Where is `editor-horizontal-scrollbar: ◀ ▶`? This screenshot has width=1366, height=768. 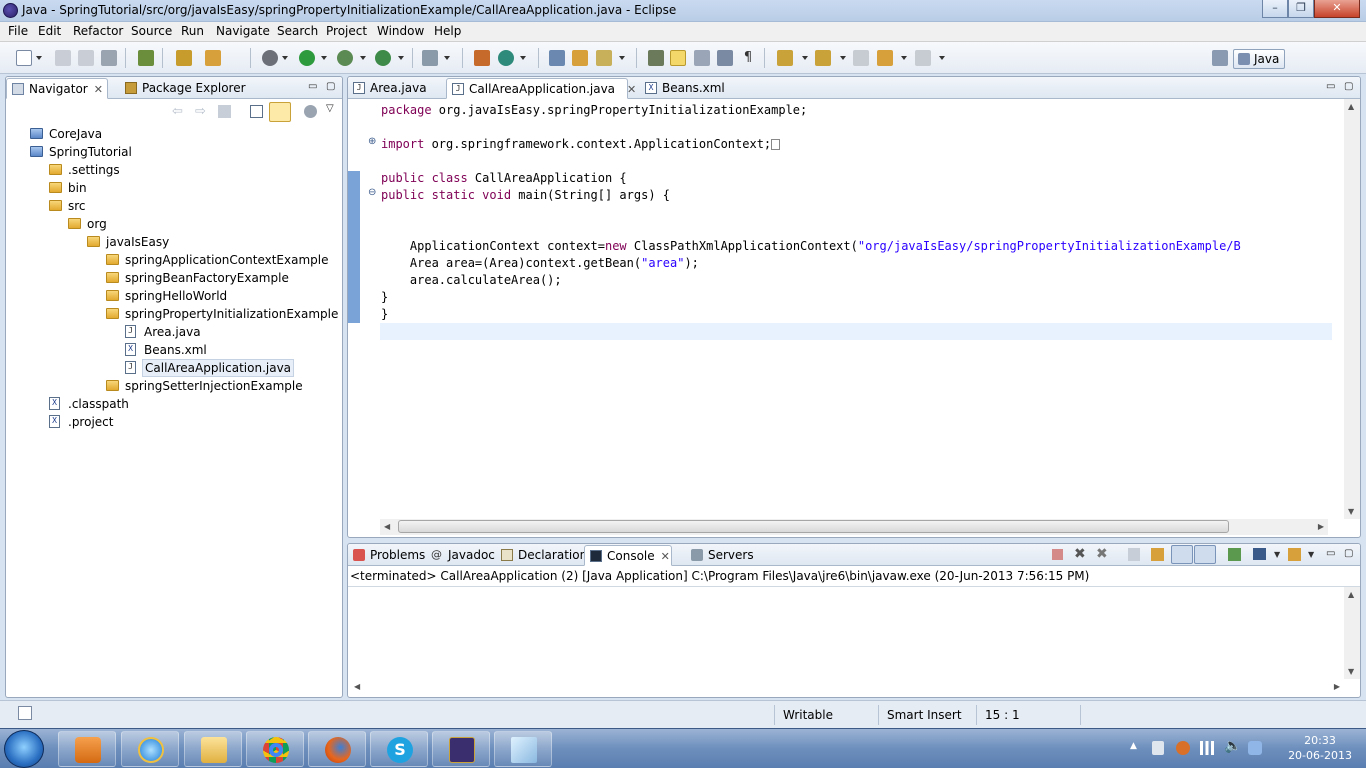 editor-horizontal-scrollbar: ◀ ▶ is located at coordinates (854, 527).